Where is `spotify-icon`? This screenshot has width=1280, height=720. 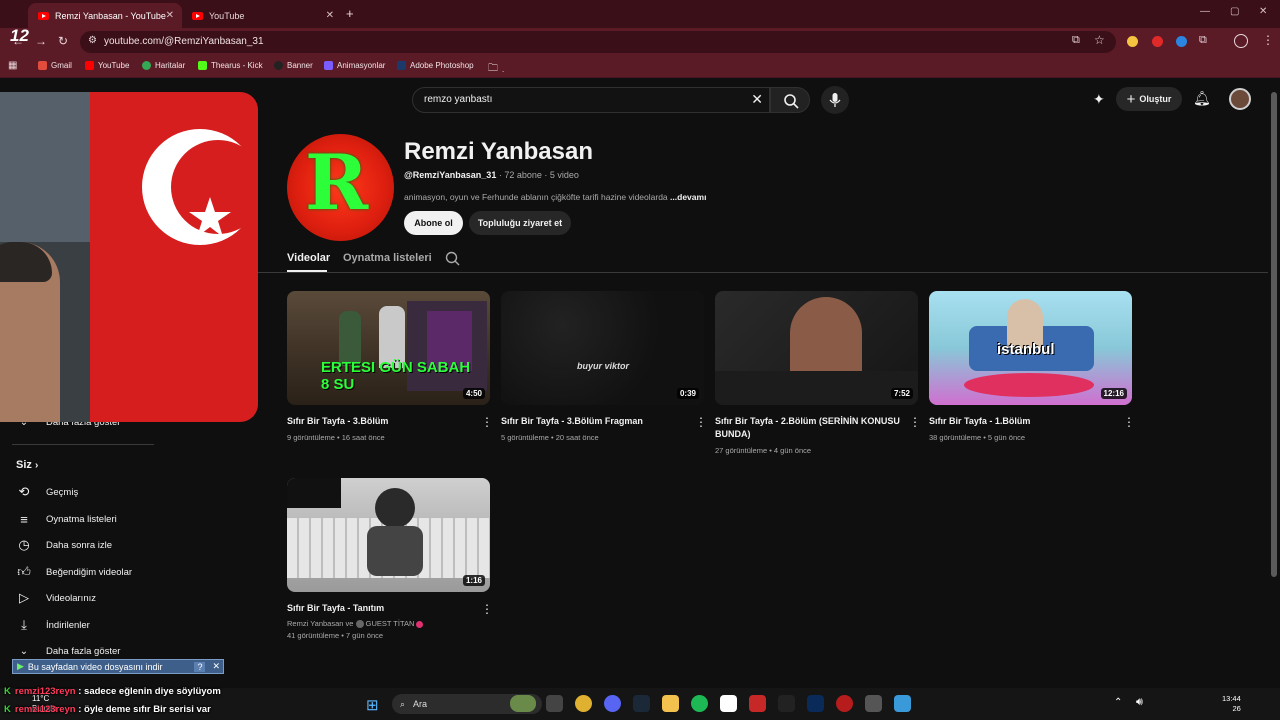
spotify-icon is located at coordinates (699, 703).